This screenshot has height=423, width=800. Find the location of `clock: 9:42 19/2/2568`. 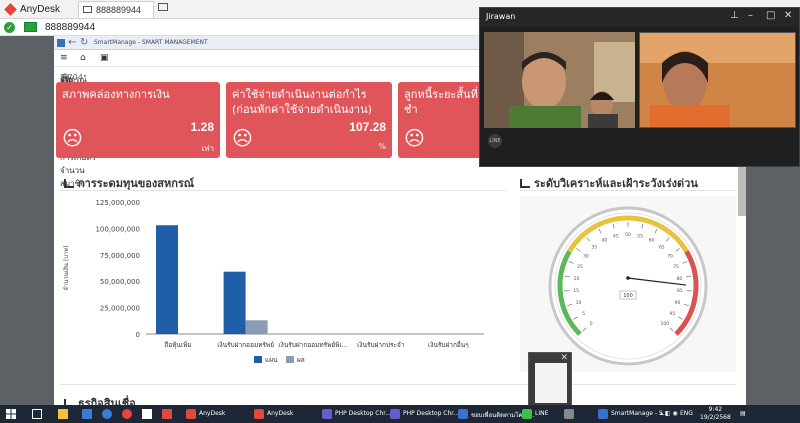

clock: 9:42 19/2/2568 is located at coordinates (715, 414).